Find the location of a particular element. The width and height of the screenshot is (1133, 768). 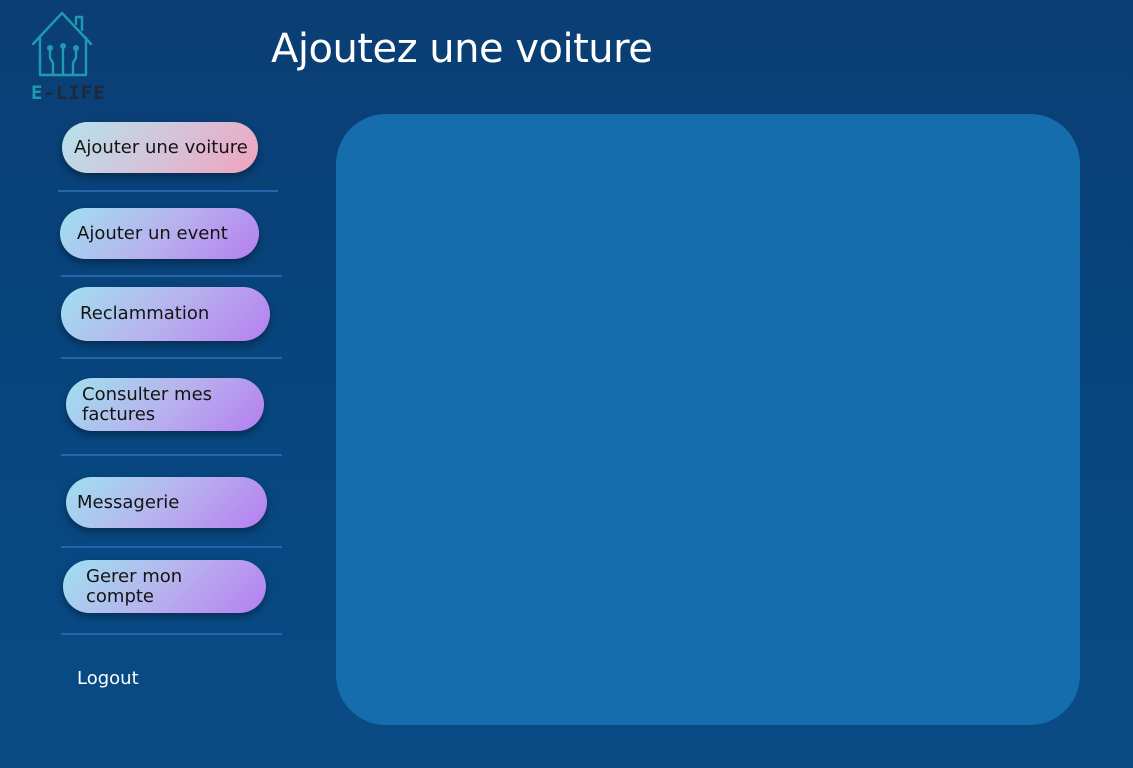

sidebar-item-label: Ajouter un event is located at coordinates (152, 233).